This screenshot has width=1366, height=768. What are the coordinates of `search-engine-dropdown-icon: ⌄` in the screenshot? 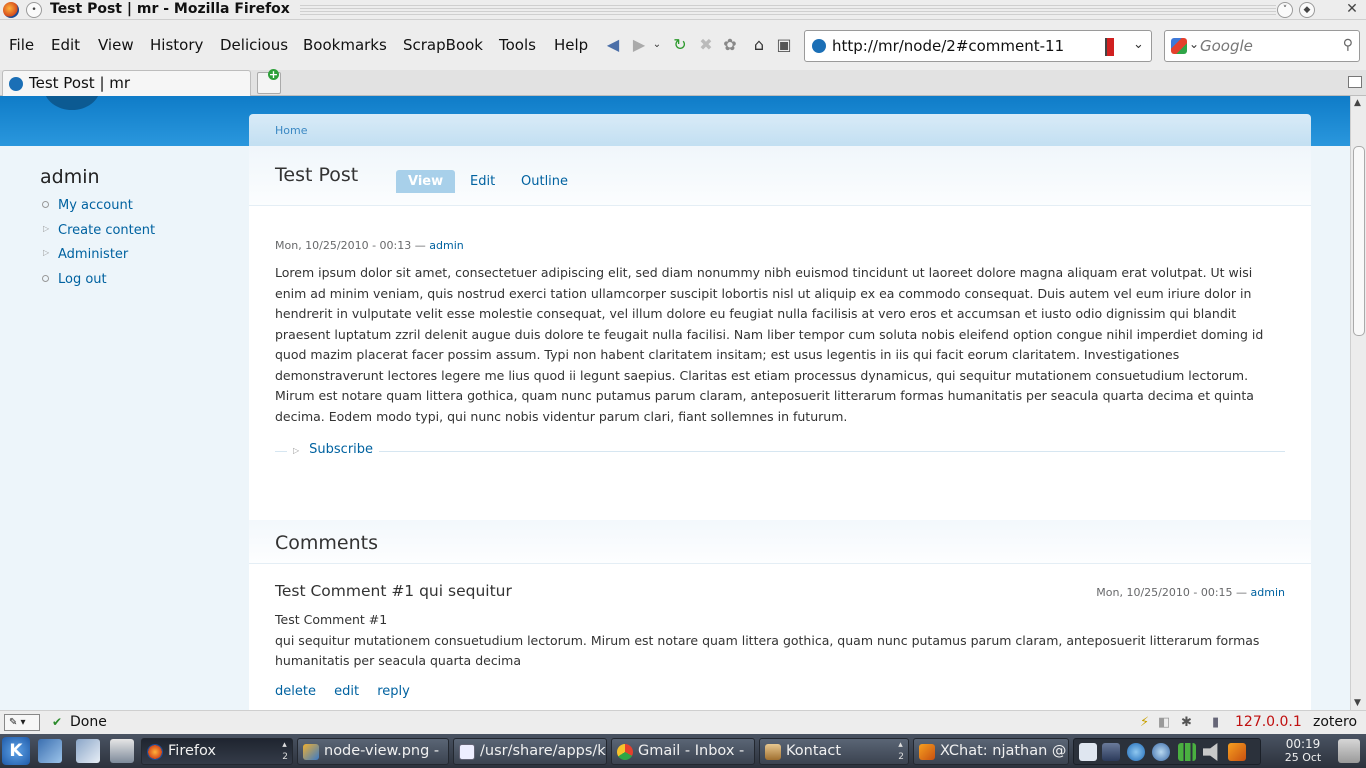 It's located at (1194, 44).